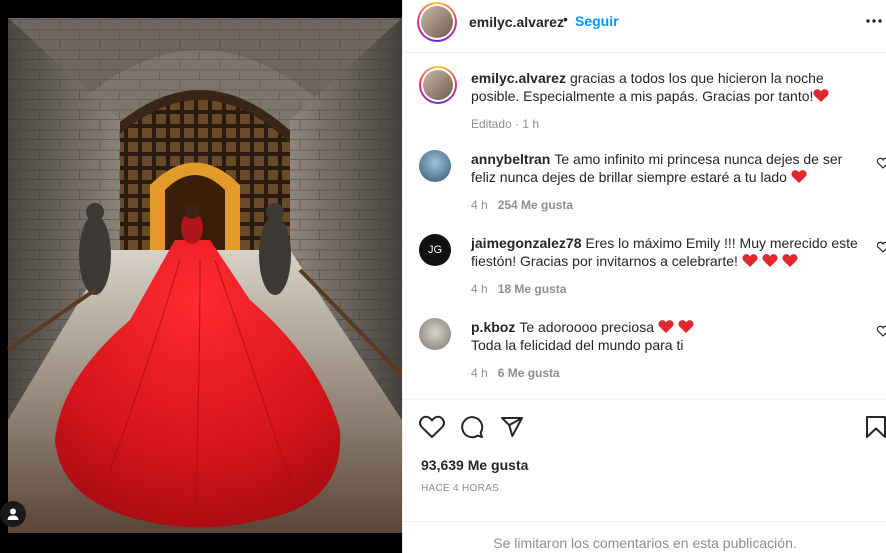  I want to click on likes-count: 93,639 Me gusta, so click(474, 465).